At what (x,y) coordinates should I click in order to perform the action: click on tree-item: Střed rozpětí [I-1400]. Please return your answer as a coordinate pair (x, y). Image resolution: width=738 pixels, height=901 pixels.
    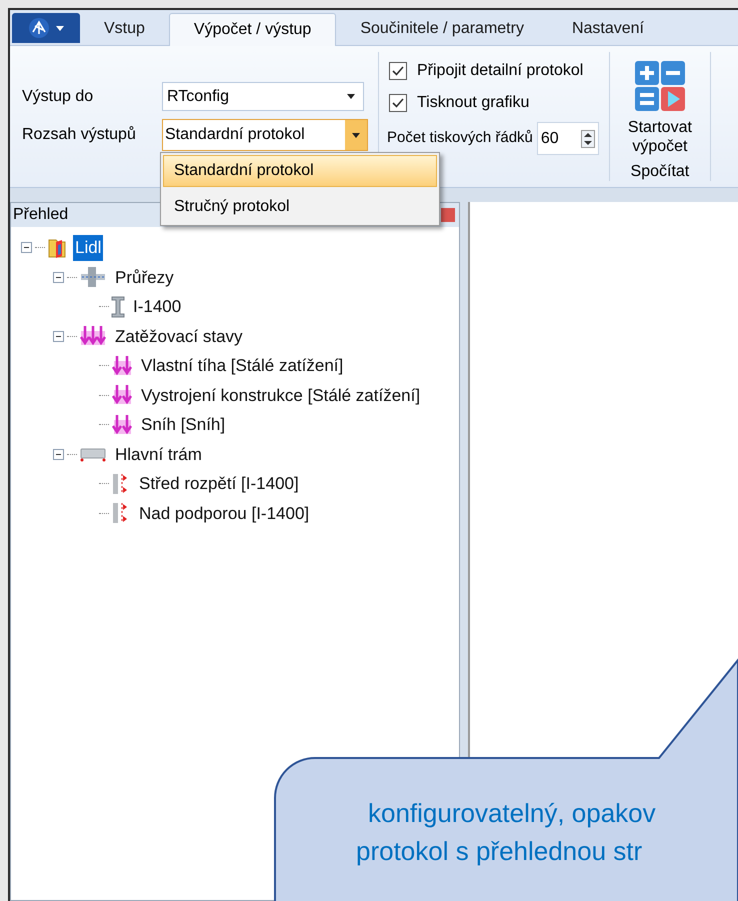
    Looking at the image, I should click on (219, 483).